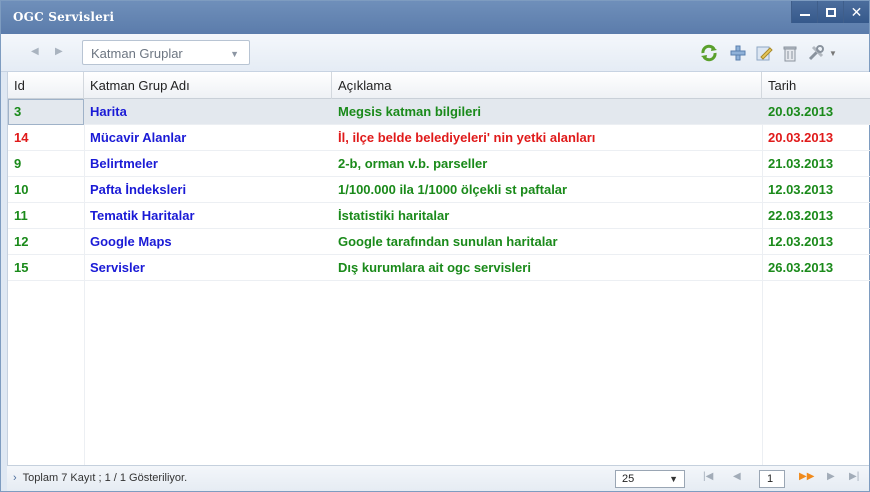 Image resolution: width=870 pixels, height=492 pixels. Describe the element at coordinates (46, 112) in the screenshot. I see `cell-id: 3` at that location.